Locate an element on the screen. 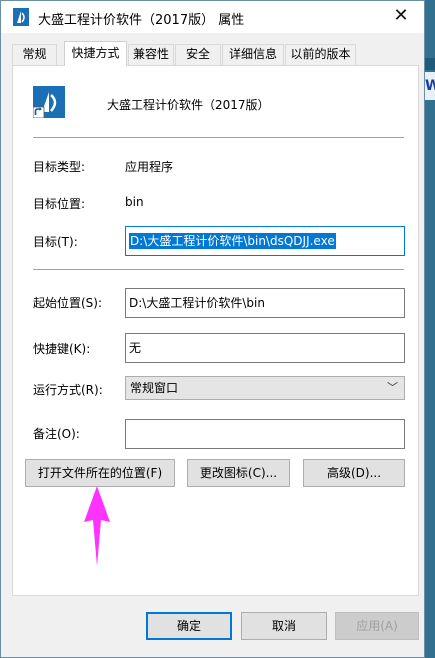 This screenshot has height=658, width=435. tab-previous-versions: 以前的版本 is located at coordinates (320, 54).